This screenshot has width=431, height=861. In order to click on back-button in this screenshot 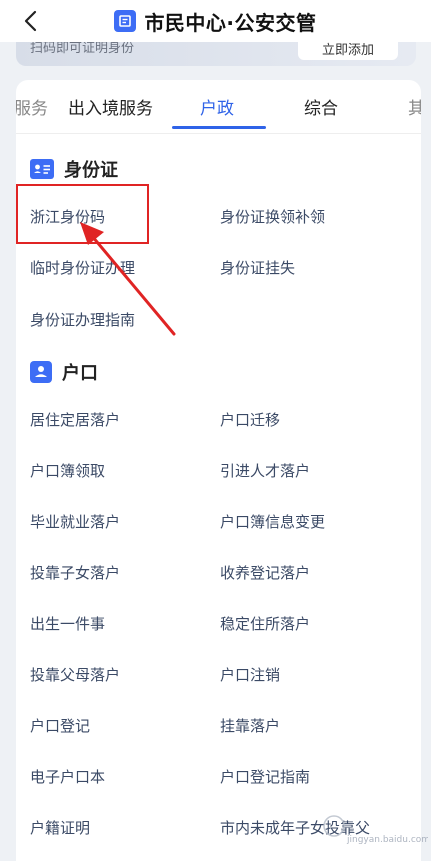, I will do `click(31, 21)`.